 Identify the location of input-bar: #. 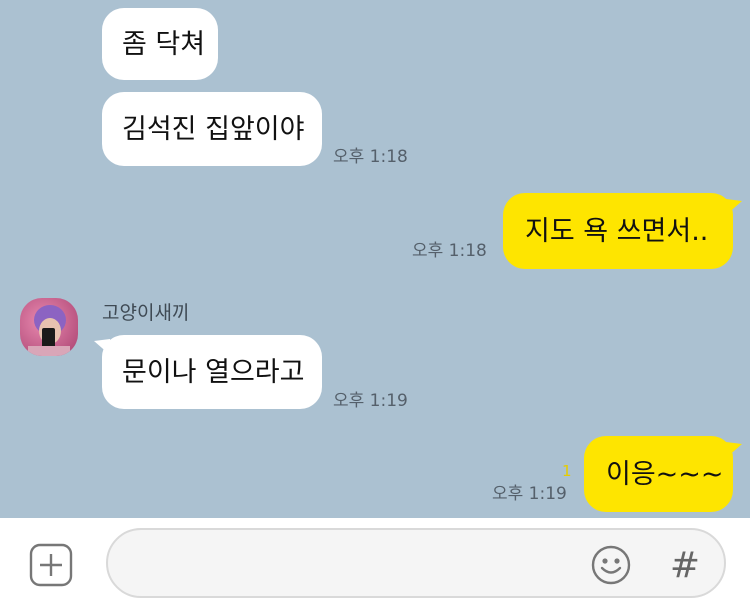
(375, 562).